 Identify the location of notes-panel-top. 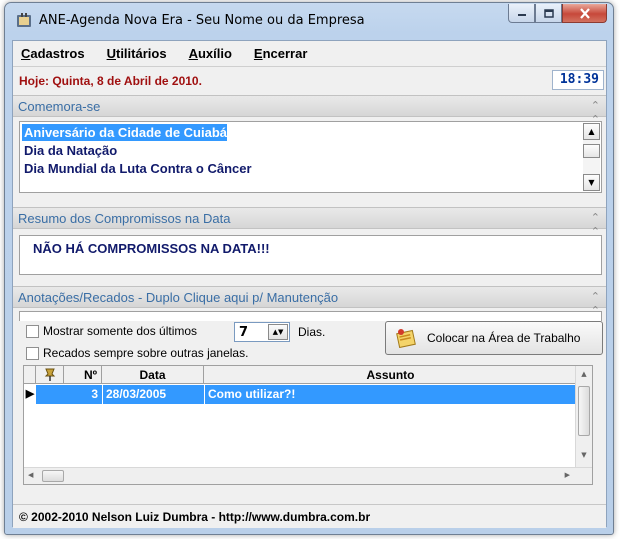
(310, 316).